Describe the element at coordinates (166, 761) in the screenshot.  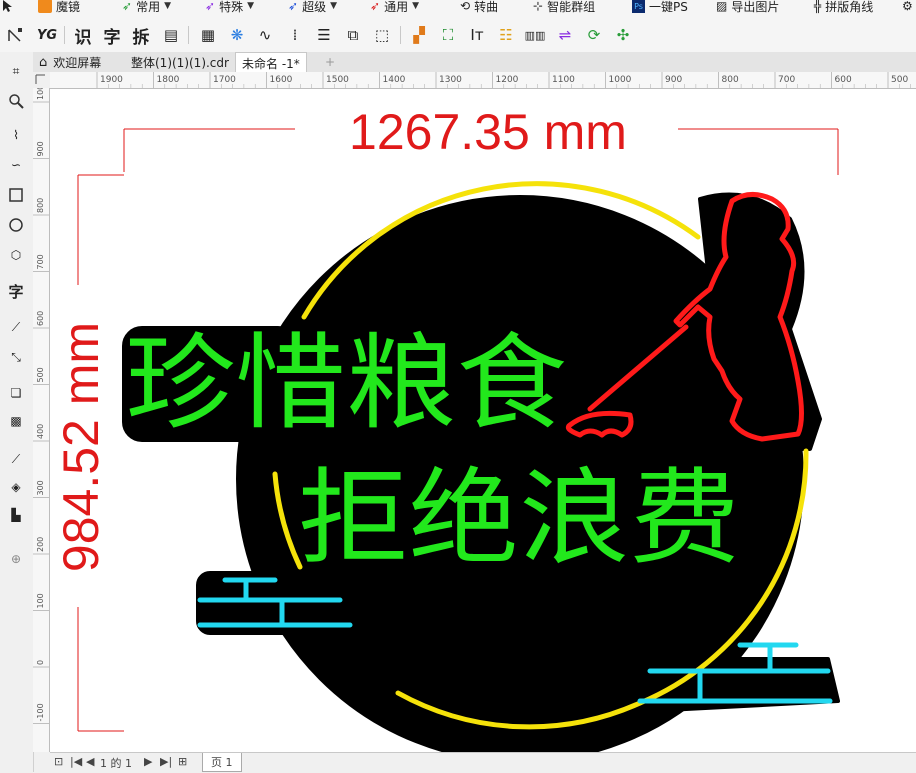
I see `last-page-icon: ▶|` at that location.